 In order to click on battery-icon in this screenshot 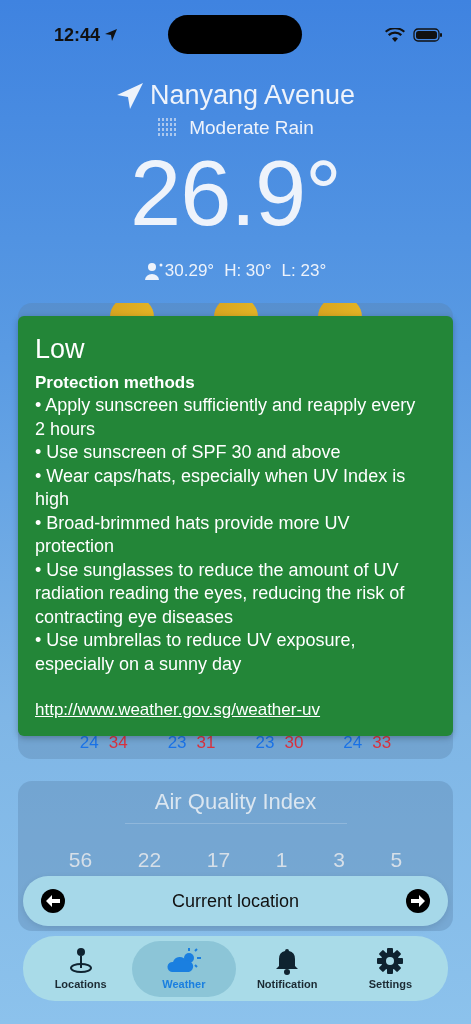, I will do `click(428, 35)`.